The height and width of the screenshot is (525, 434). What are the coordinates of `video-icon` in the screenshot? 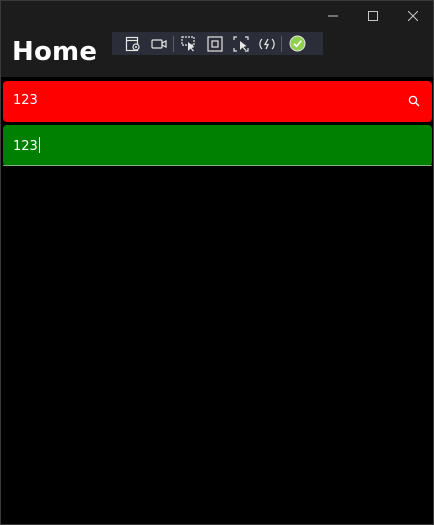 It's located at (159, 44).